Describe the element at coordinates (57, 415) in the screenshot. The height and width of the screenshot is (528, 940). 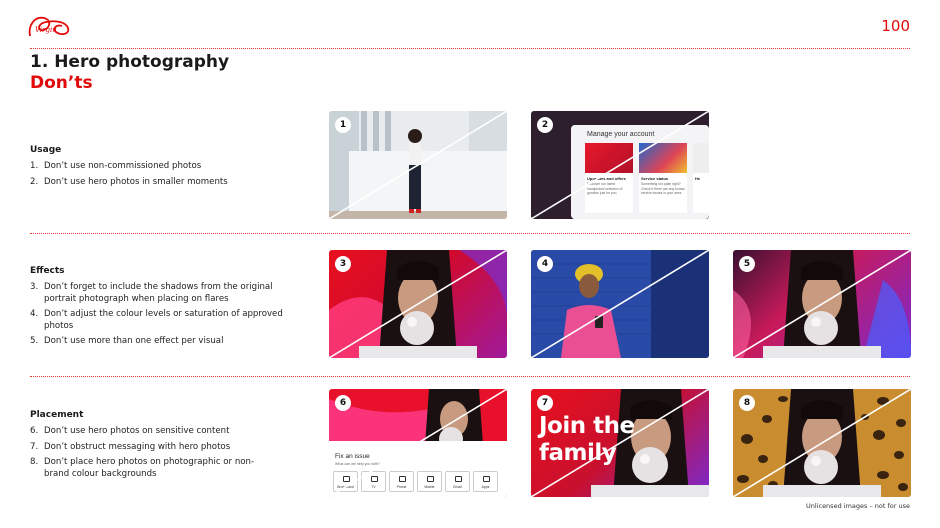
I see `placement-heading: Placement` at that location.